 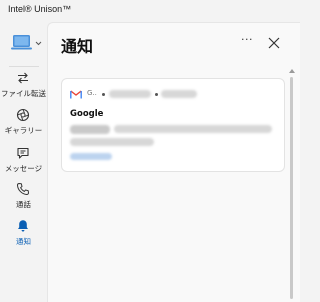 I want to click on sidebar-item-file-transfer: ファイル転送, so click(x=23, y=88).